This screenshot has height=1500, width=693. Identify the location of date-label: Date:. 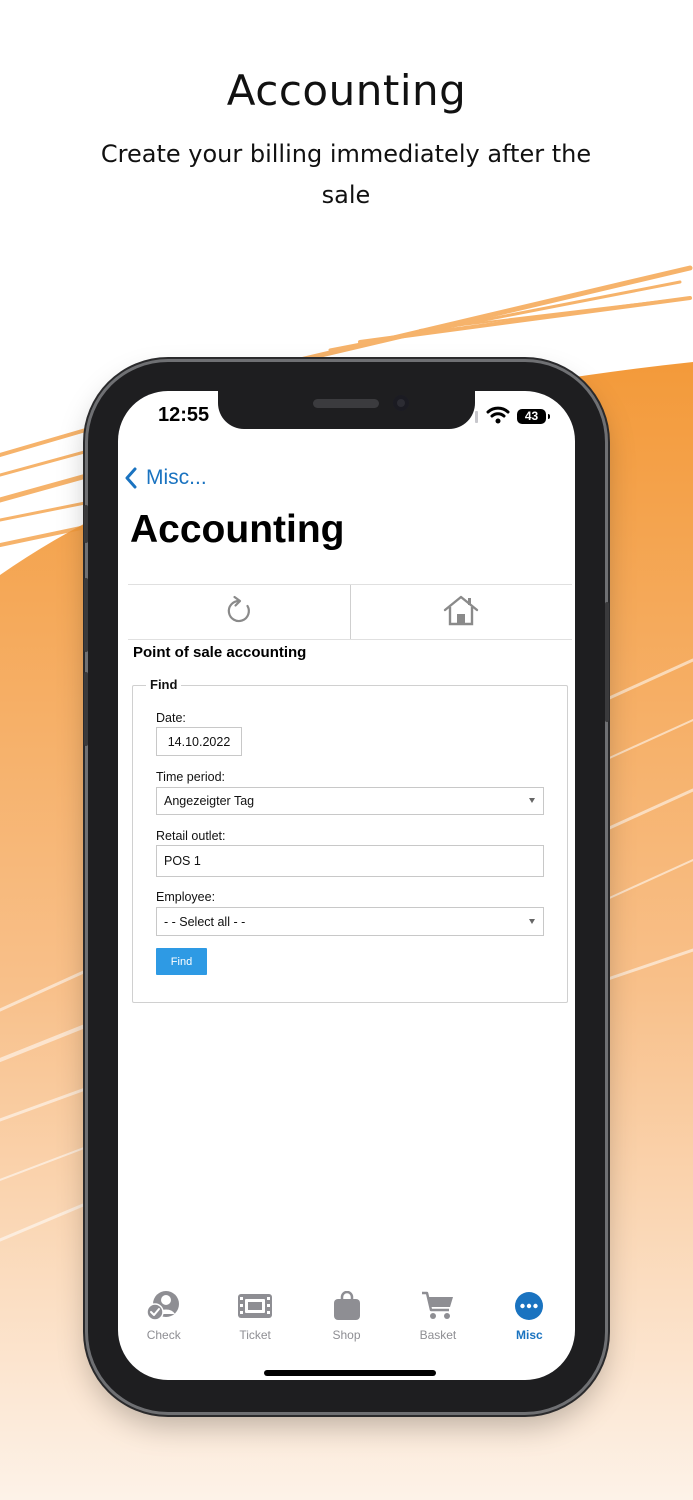
(171, 718).